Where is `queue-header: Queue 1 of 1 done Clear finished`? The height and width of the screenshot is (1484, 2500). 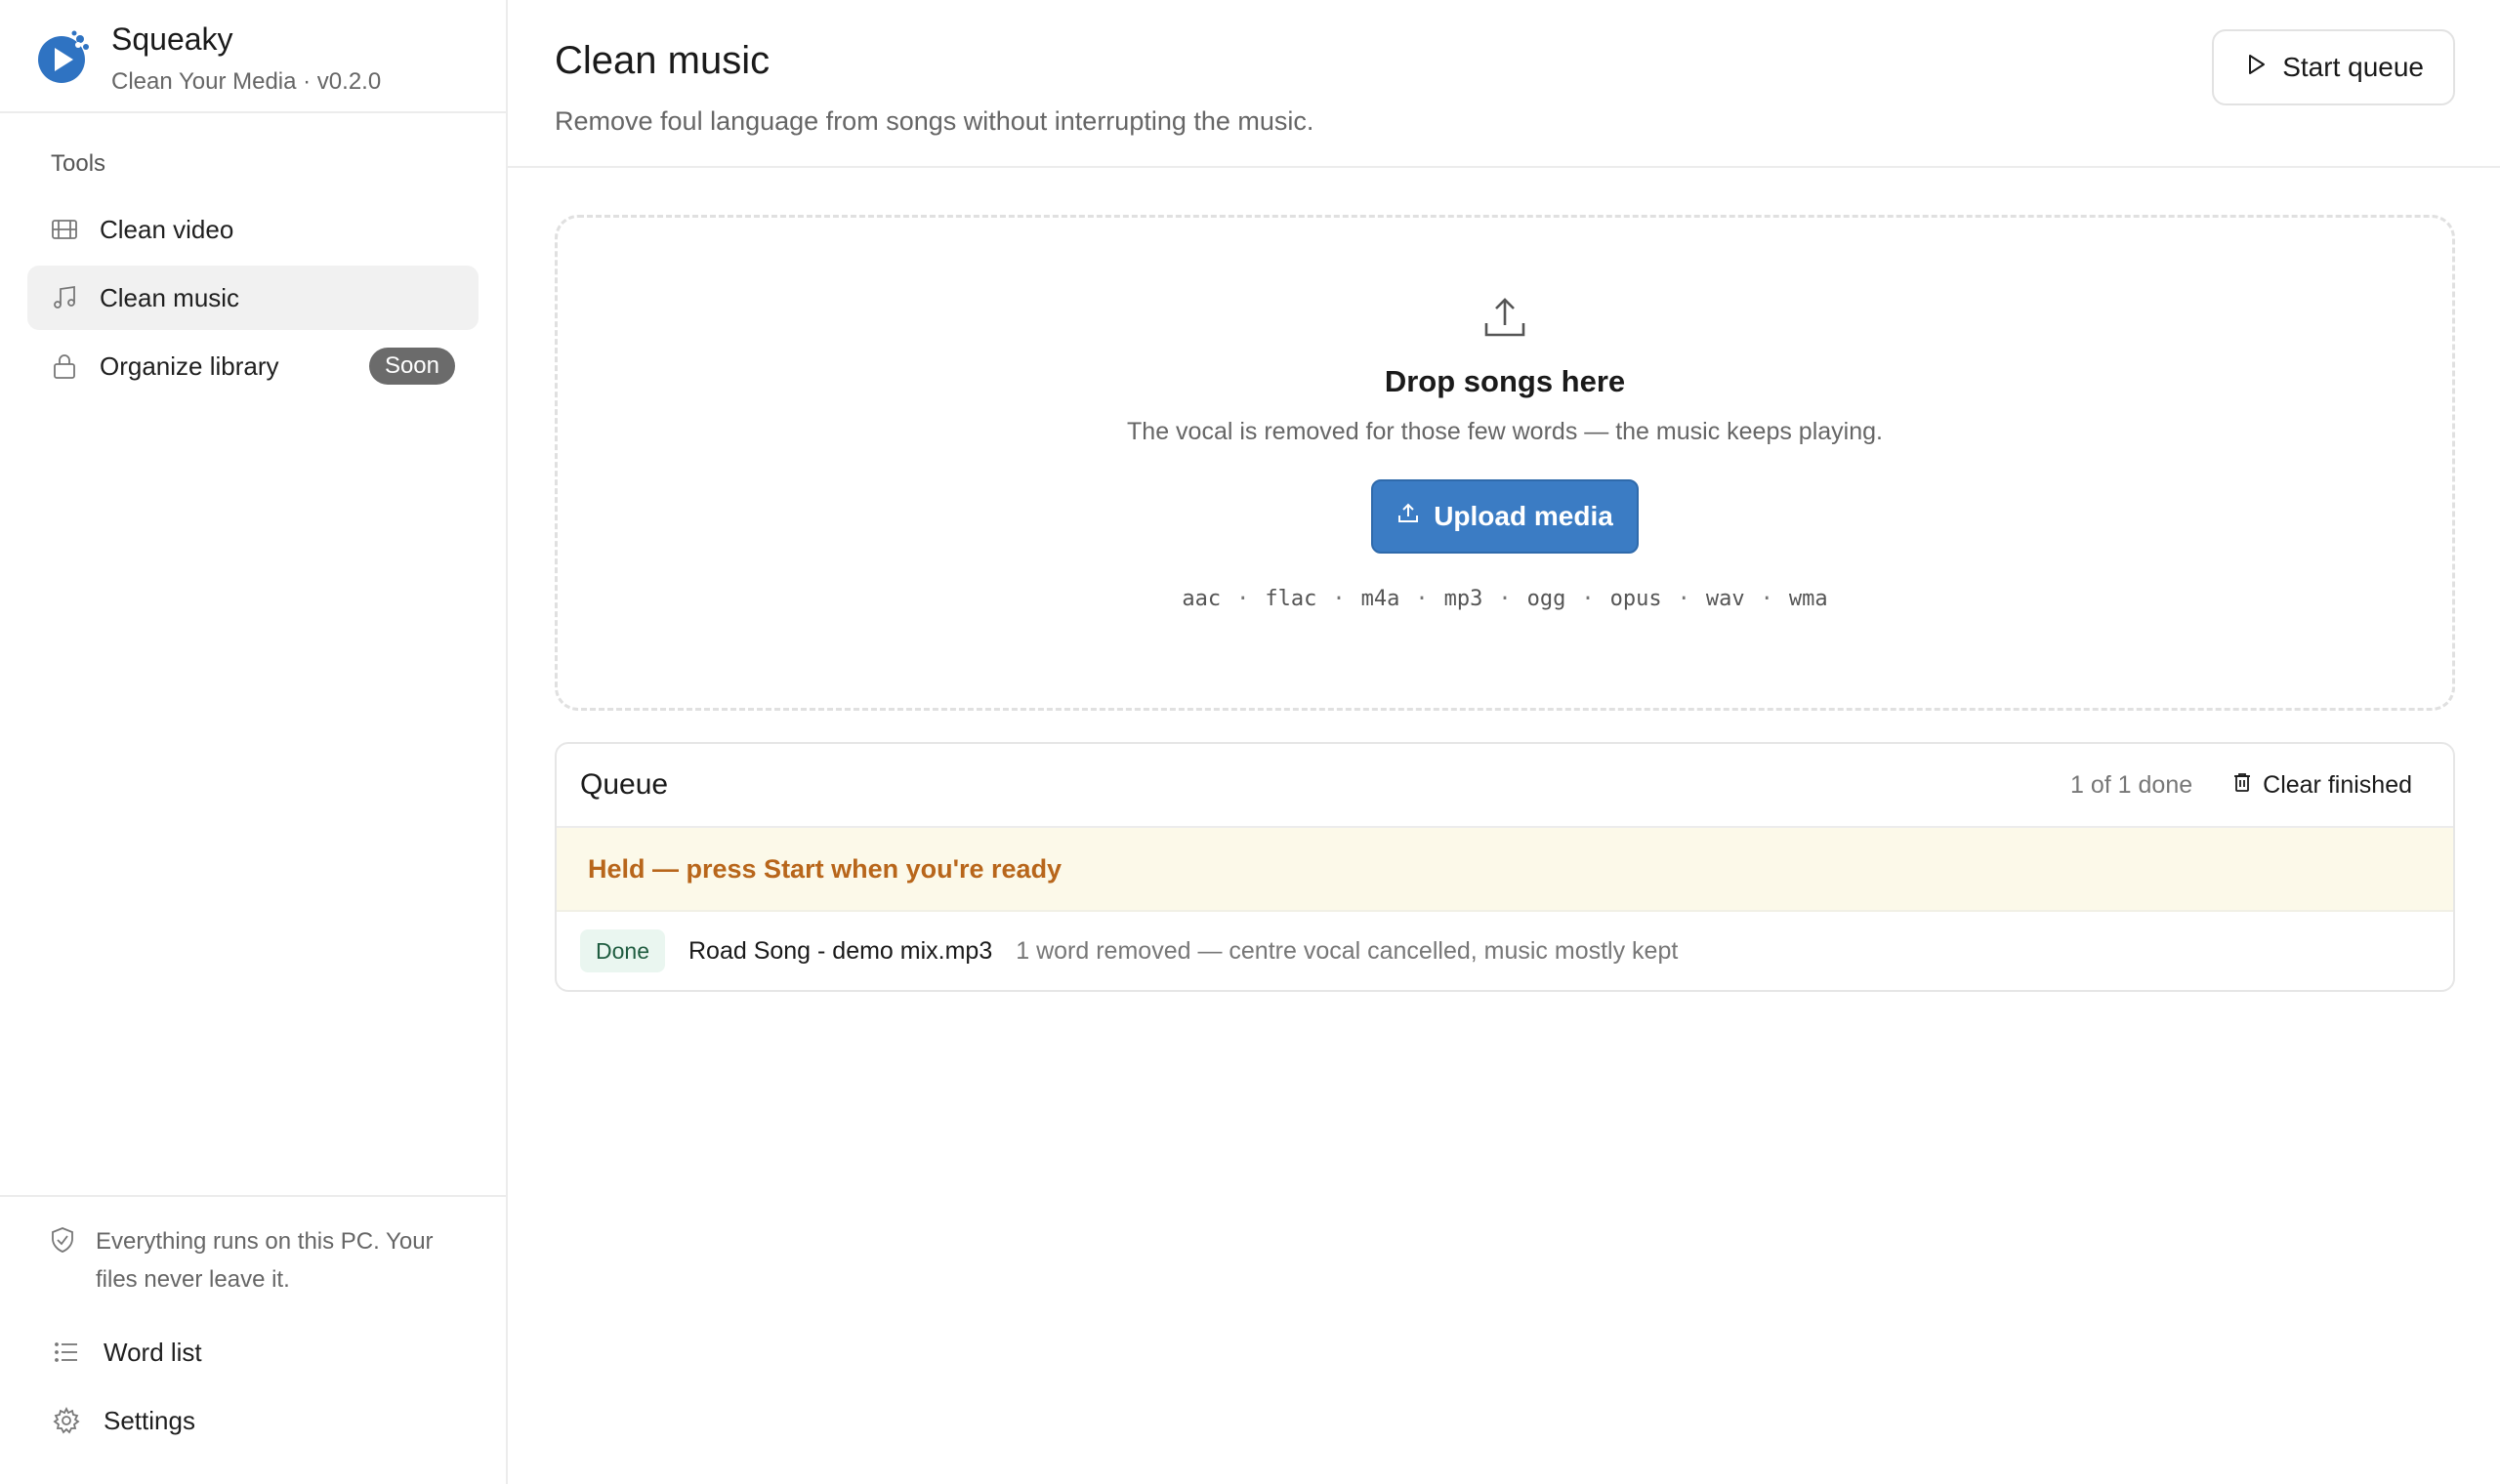 queue-header: Queue 1 of 1 done Clear finished is located at coordinates (1505, 786).